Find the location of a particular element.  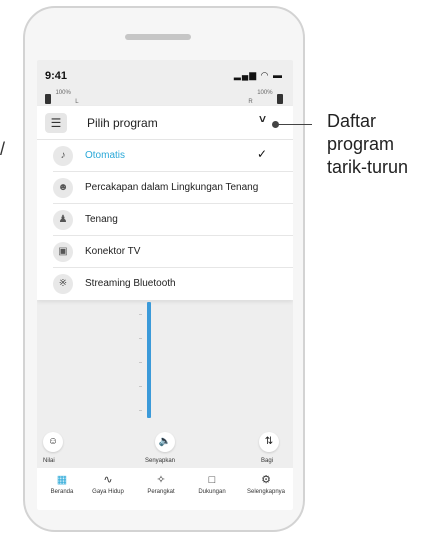

nav-item-gaya-hidup: ∿ Gaya Hidup is located at coordinates (108, 484).